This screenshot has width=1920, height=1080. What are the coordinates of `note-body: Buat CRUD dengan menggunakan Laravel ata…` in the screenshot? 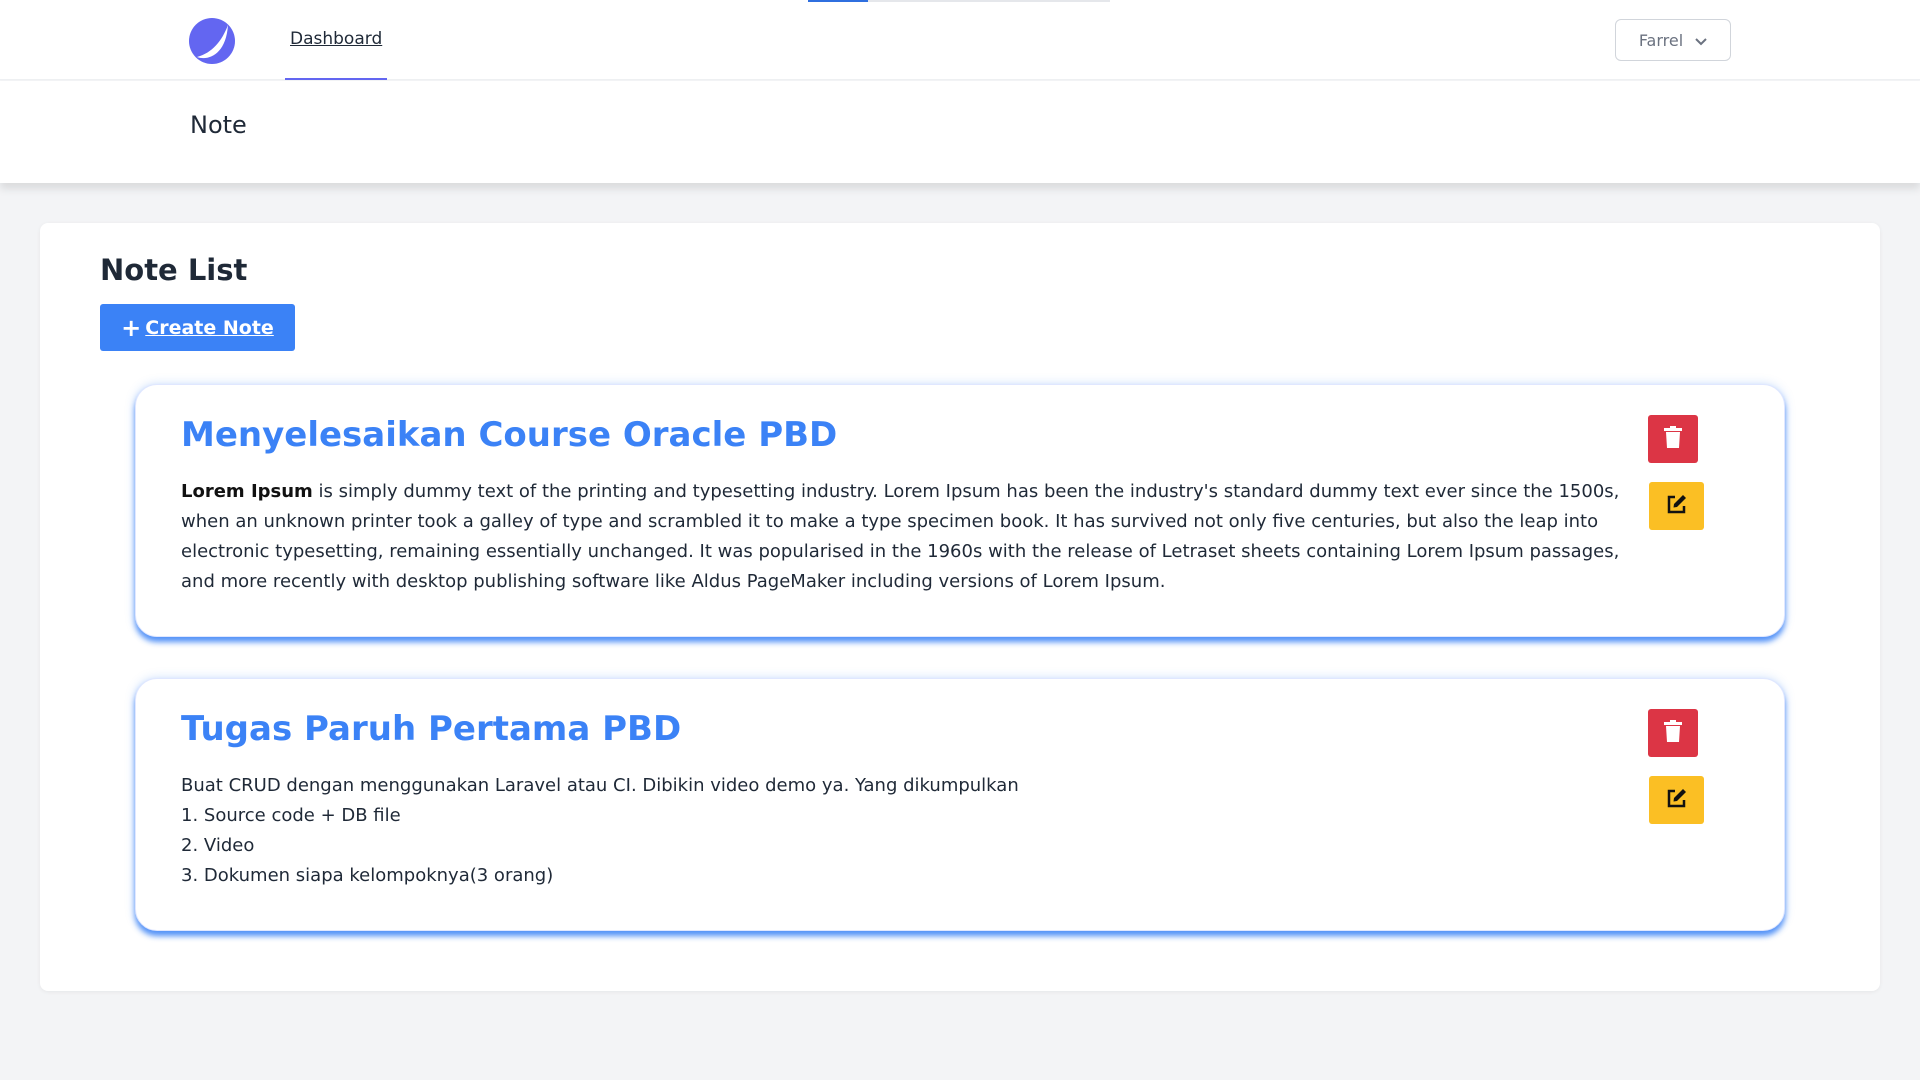 It's located at (901, 831).